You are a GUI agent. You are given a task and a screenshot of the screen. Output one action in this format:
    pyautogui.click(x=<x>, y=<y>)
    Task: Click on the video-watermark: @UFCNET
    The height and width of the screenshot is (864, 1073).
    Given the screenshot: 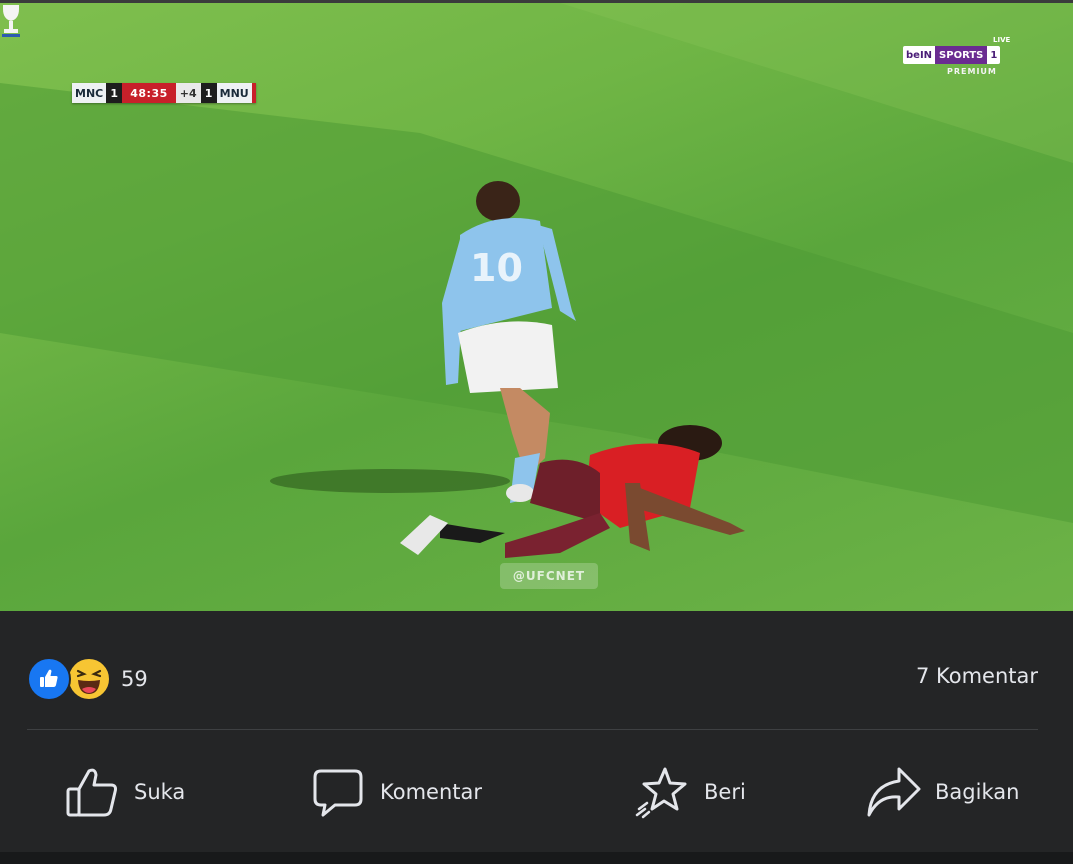 What is the action you would take?
    pyautogui.click(x=549, y=576)
    